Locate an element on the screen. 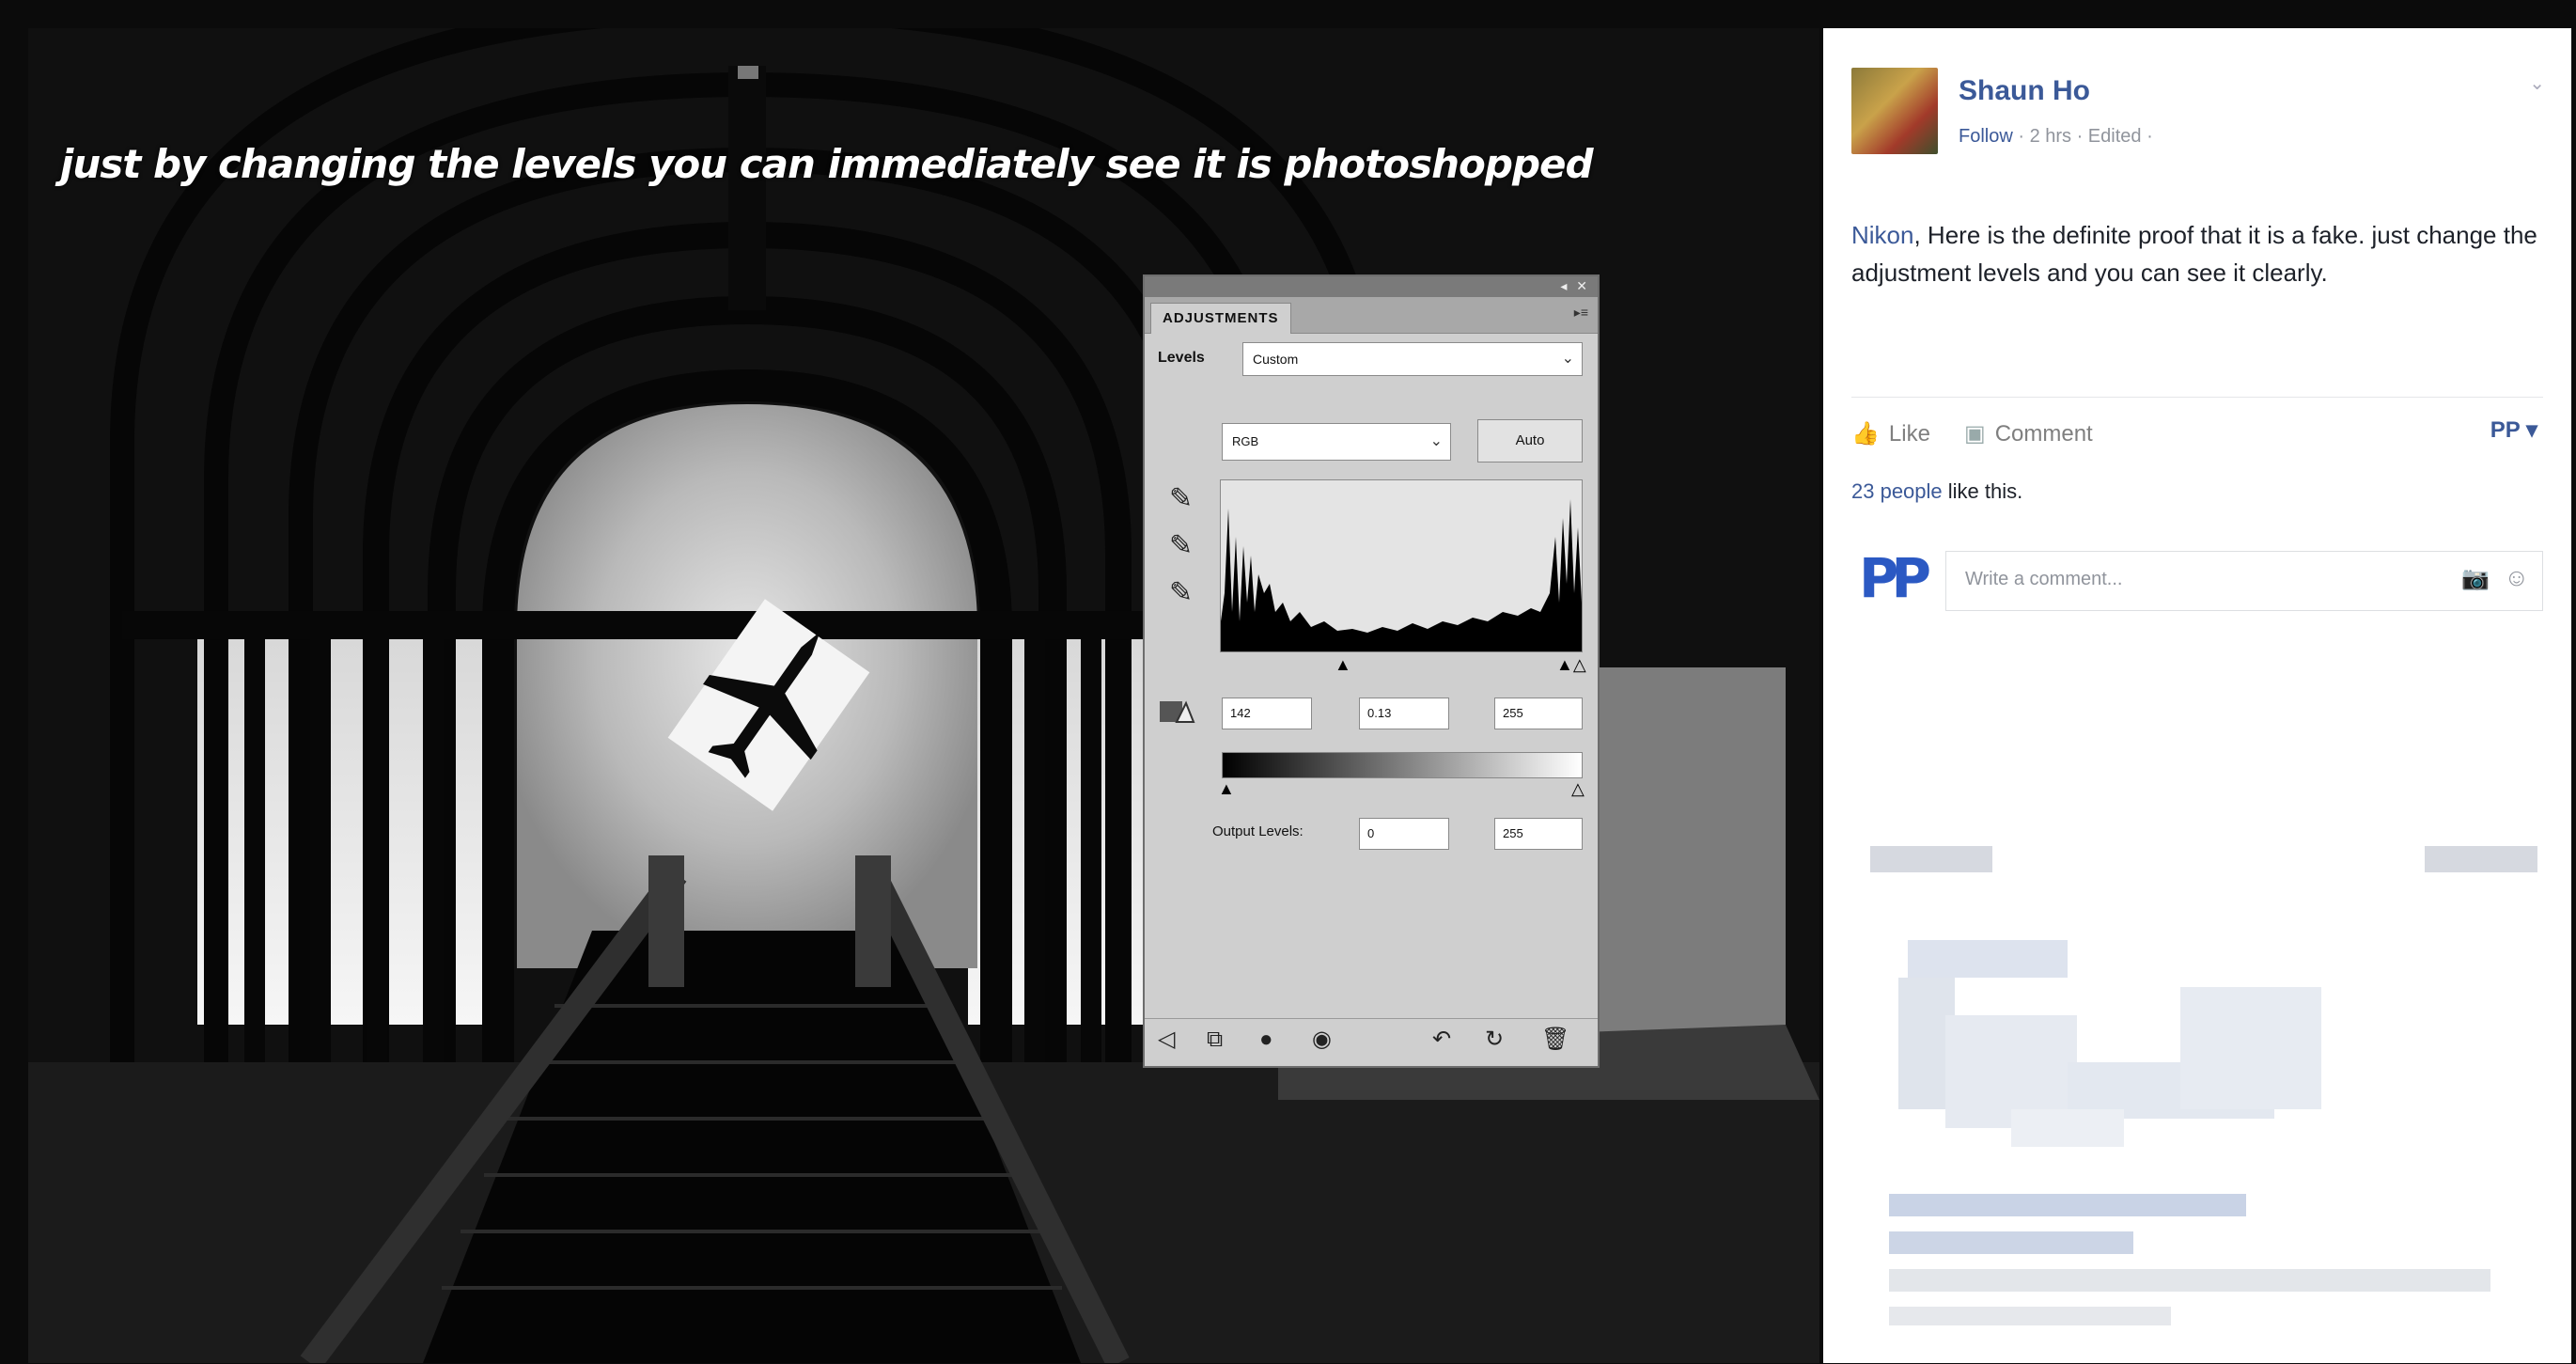  previous-state-icon: ↶ is located at coordinates (1441, 1039).